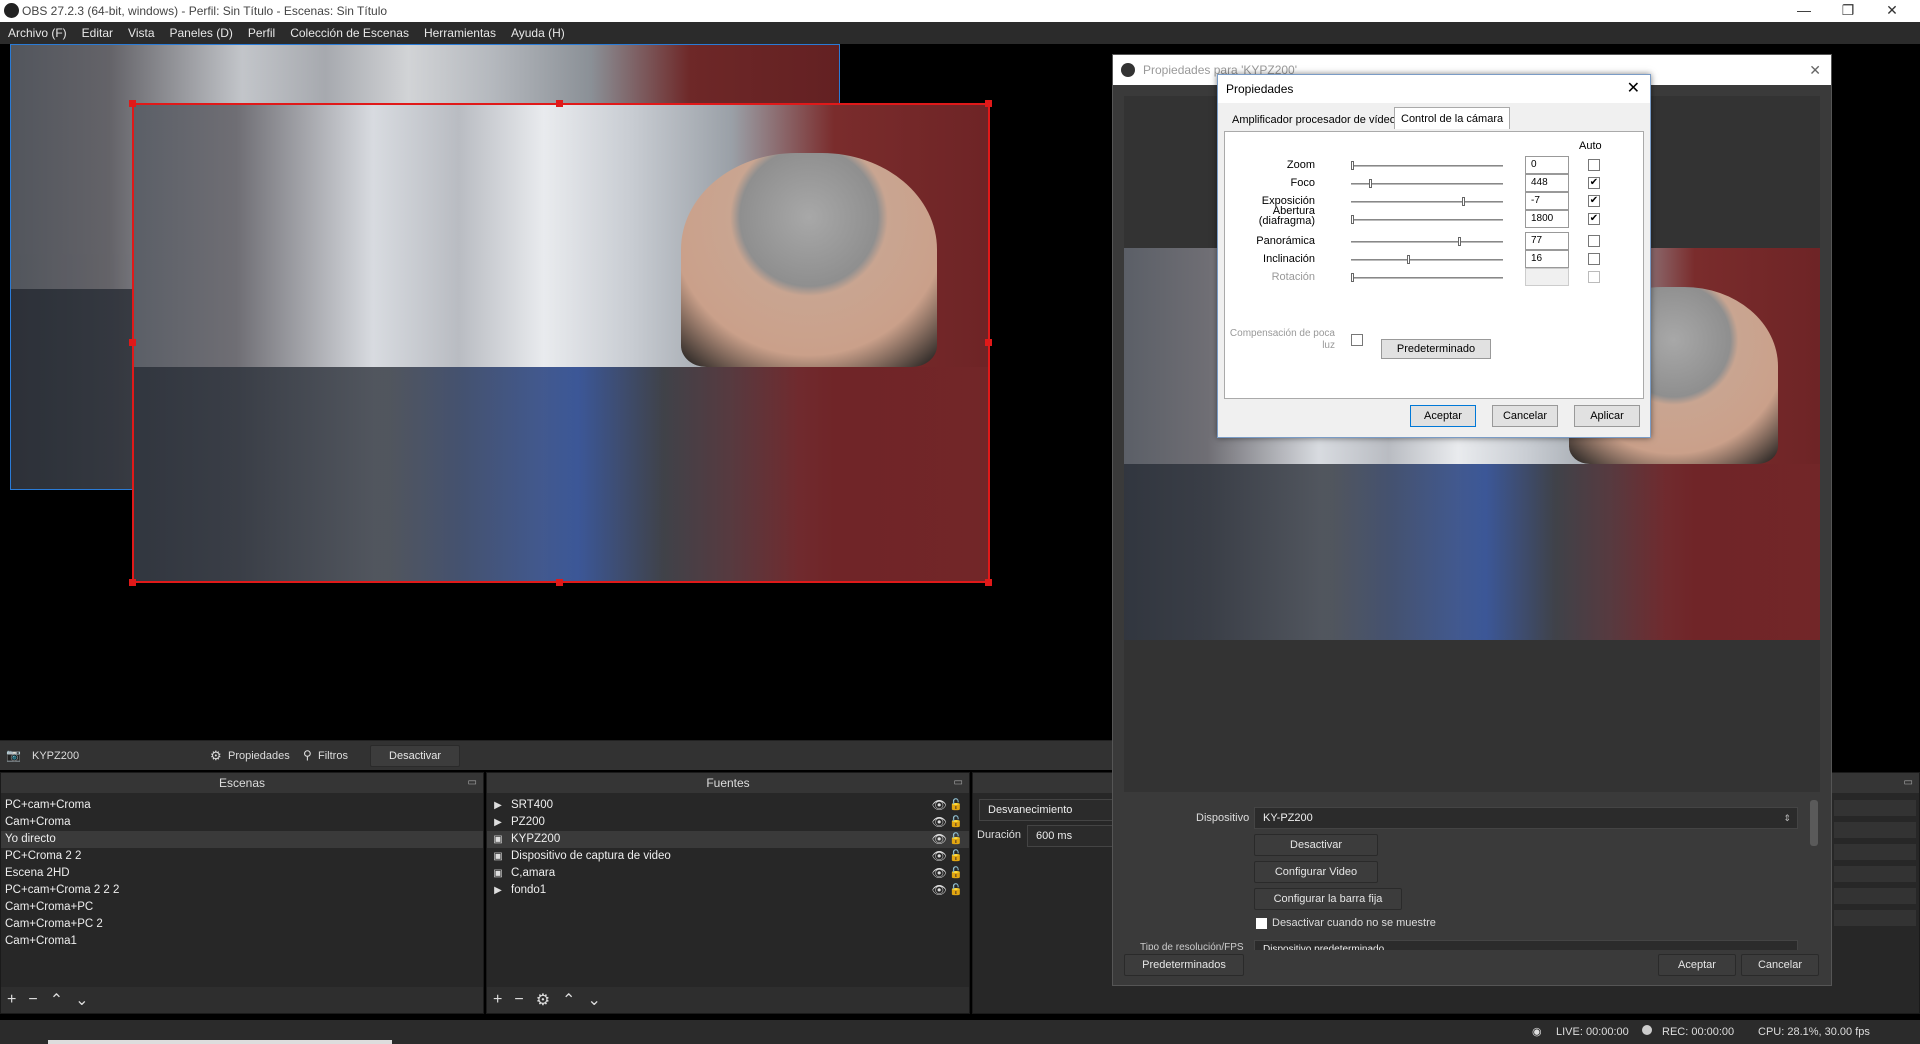  I want to click on dialog-apply-button: Aplicar, so click(1607, 416).